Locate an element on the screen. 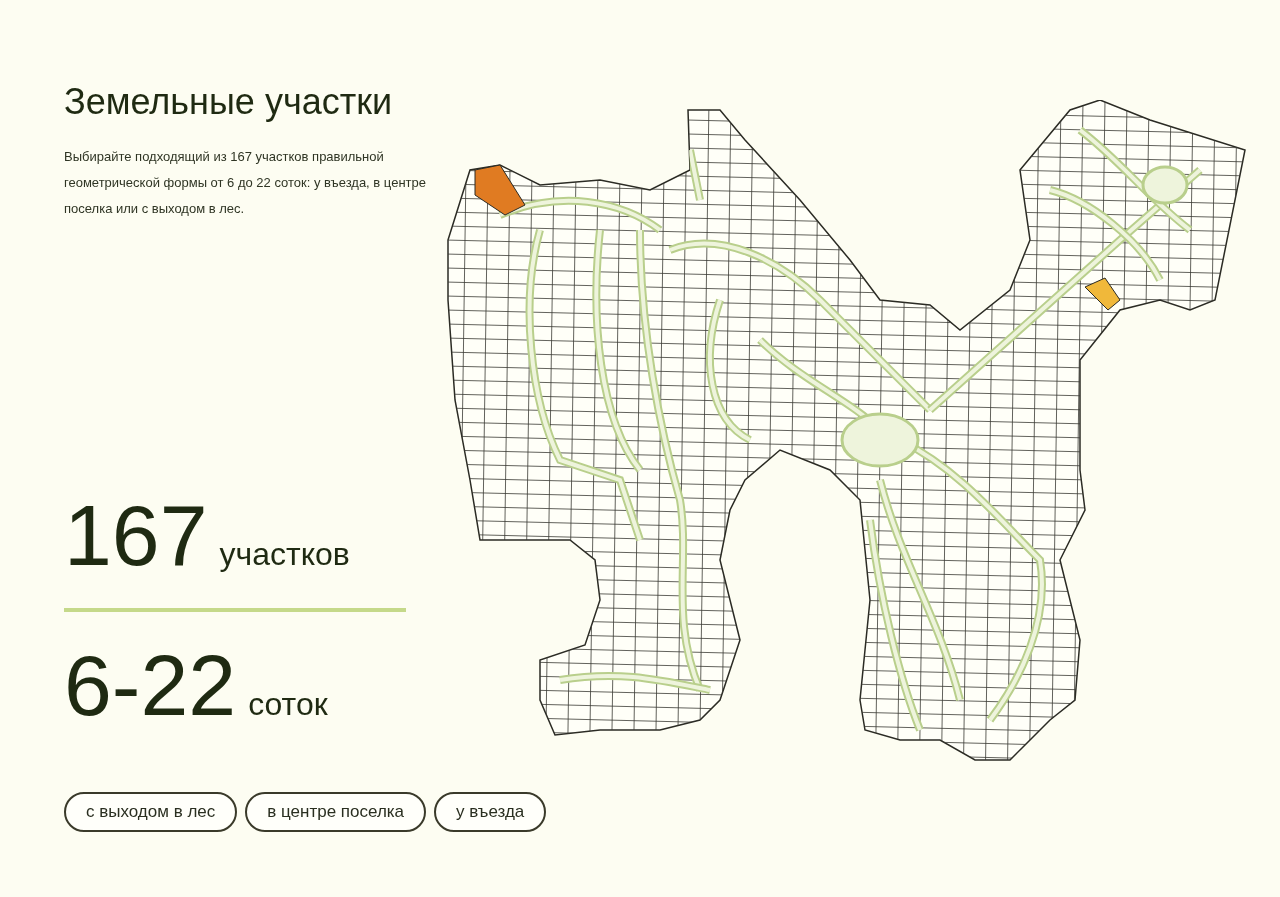 The width and height of the screenshot is (1280, 897). filter-chip: у въезда is located at coordinates (490, 812).